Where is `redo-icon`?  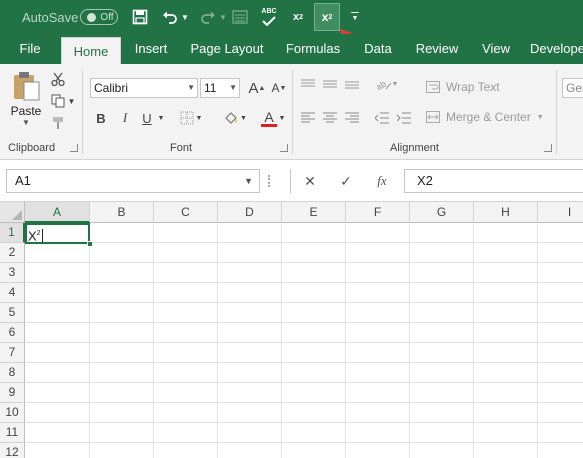 redo-icon is located at coordinates (208, 17).